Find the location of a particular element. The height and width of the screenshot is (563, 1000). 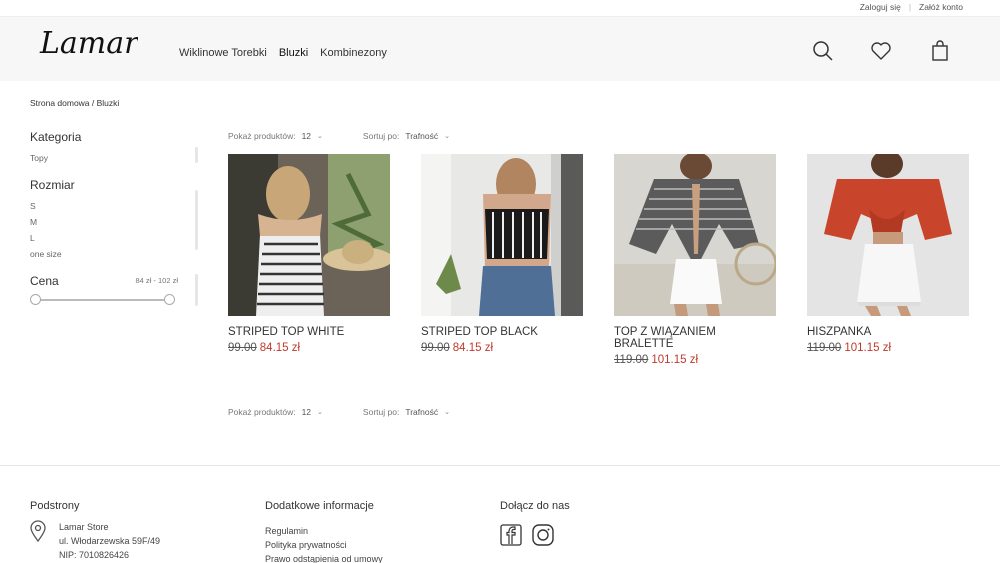

footer-link-regulamin: Regulamin is located at coordinates (324, 531).